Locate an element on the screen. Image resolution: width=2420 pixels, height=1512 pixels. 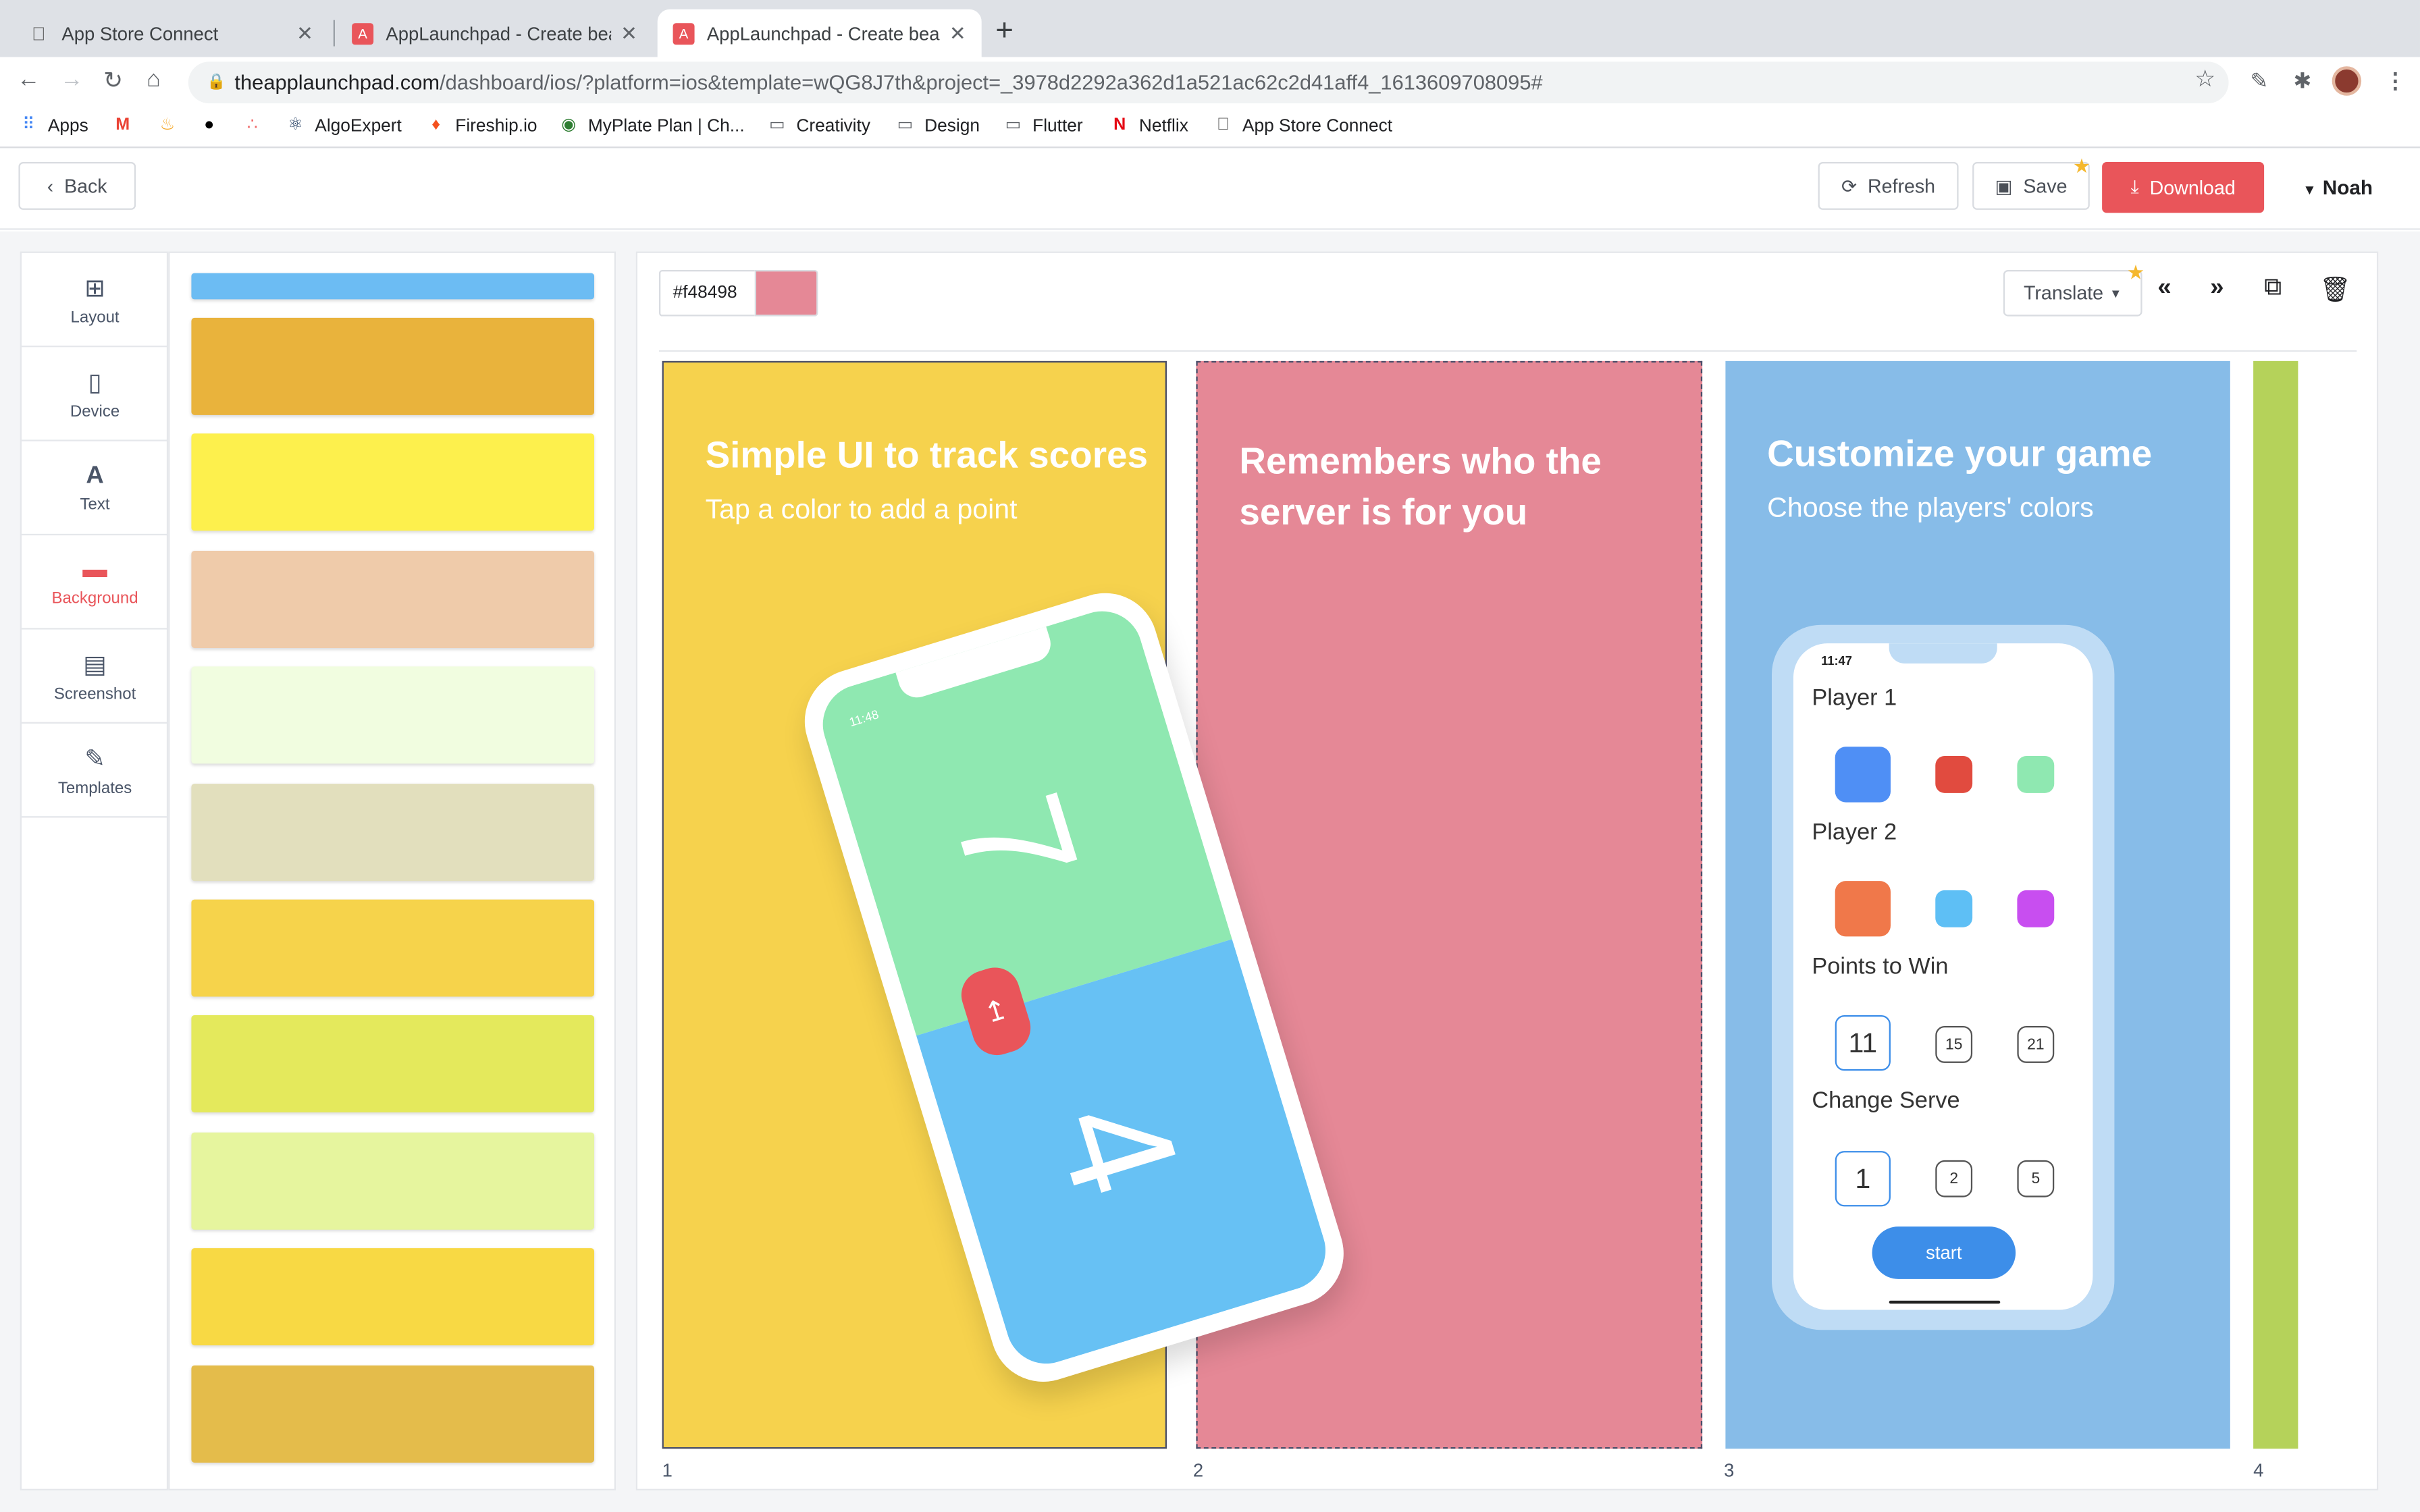
github-icon: ● is located at coordinates (209, 124).